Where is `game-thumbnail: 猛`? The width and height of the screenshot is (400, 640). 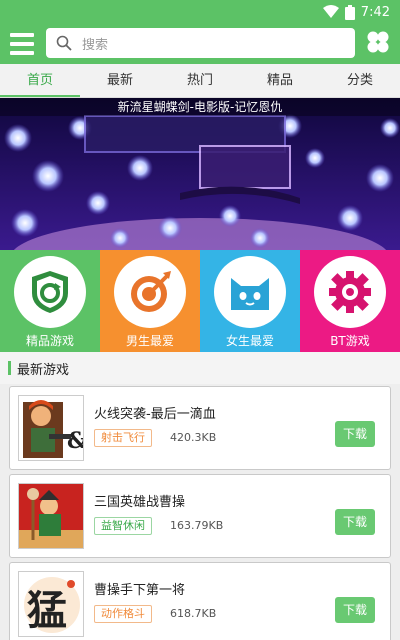
game-thumbnail: 猛 is located at coordinates (51, 604).